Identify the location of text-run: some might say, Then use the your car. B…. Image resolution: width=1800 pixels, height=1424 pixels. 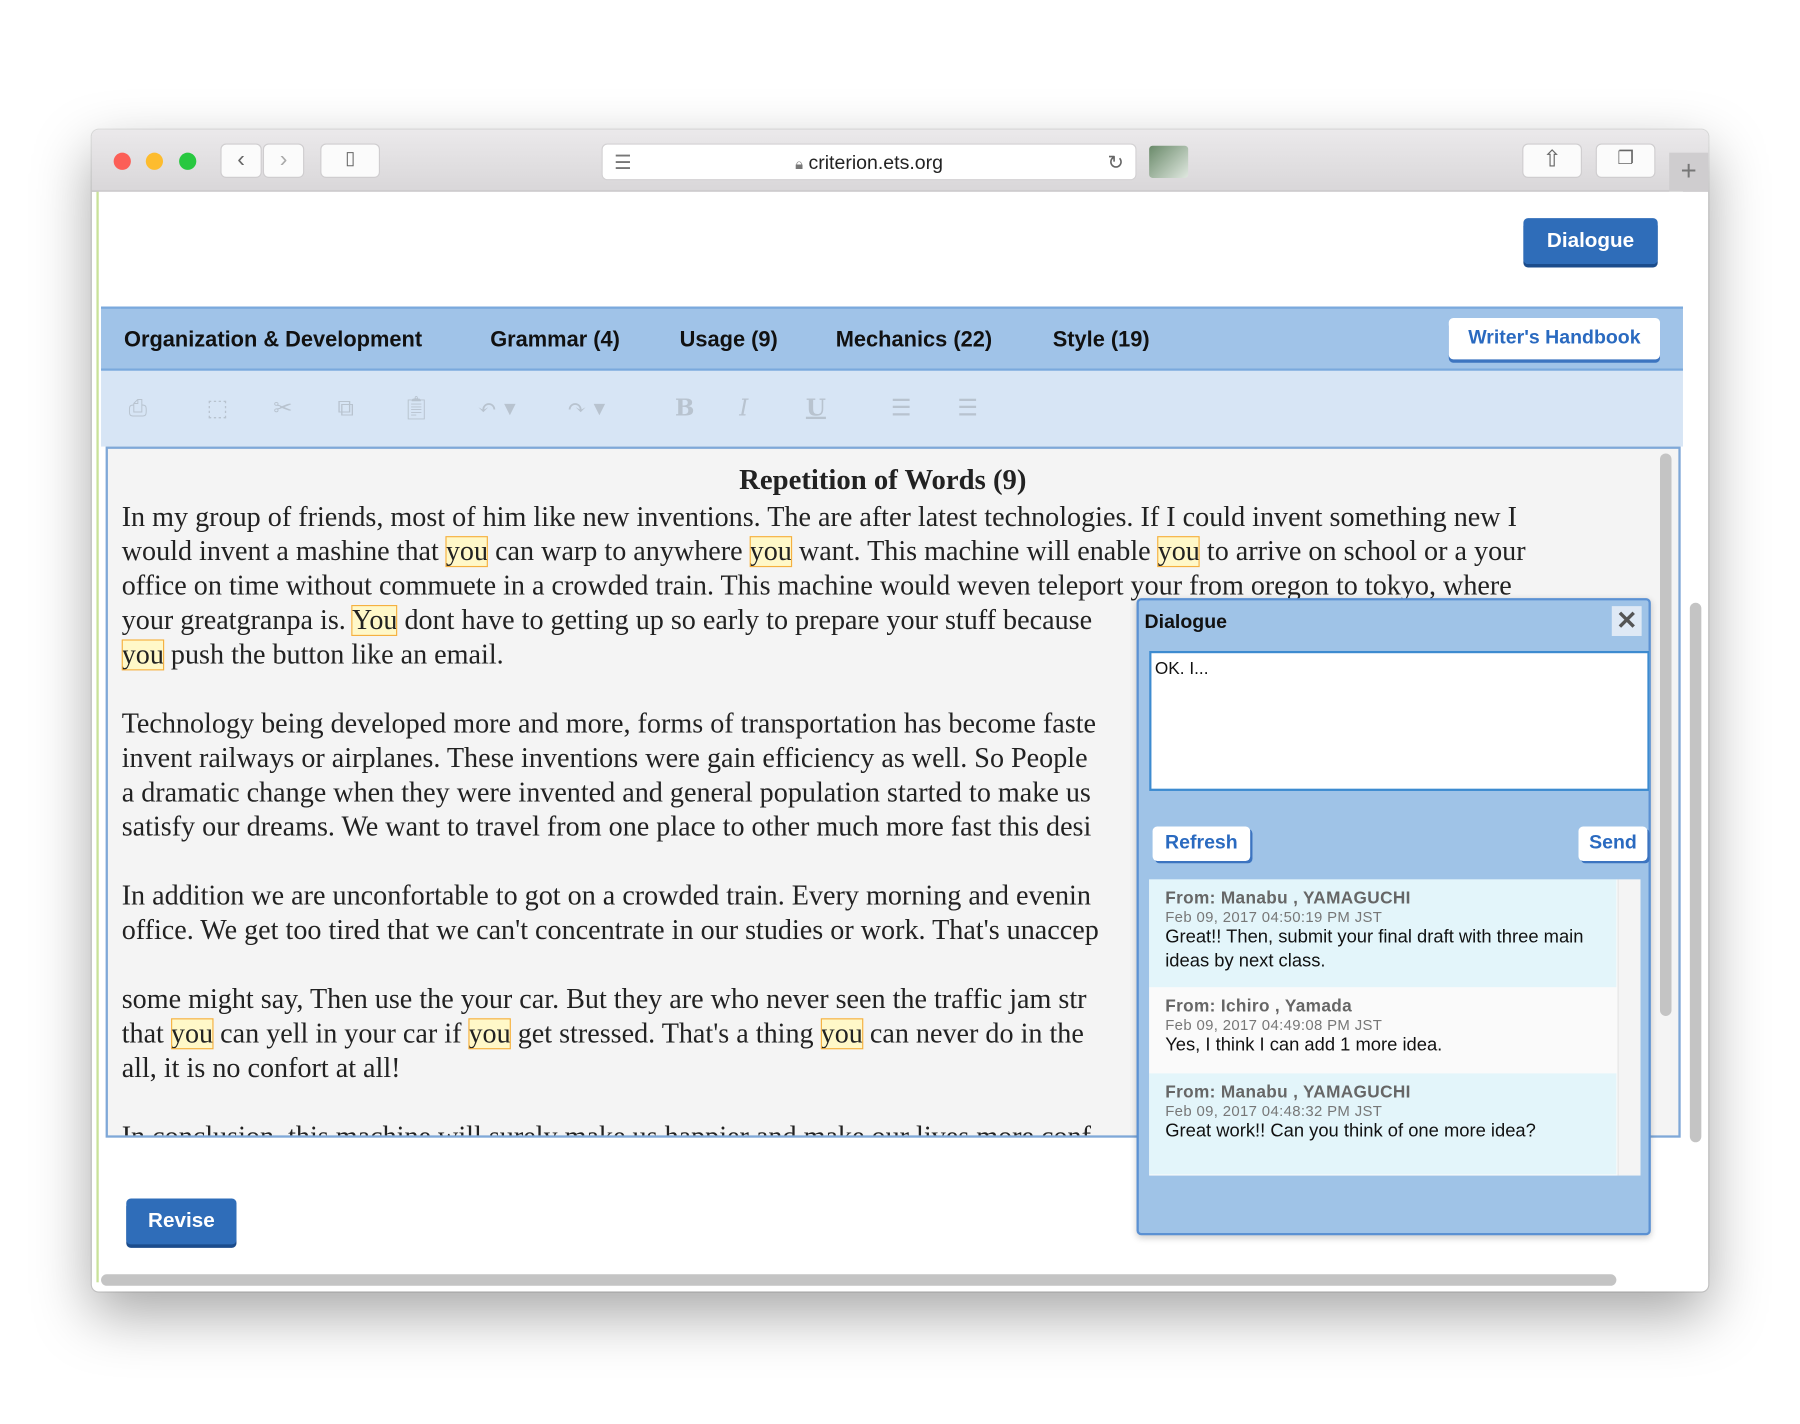
(604, 999).